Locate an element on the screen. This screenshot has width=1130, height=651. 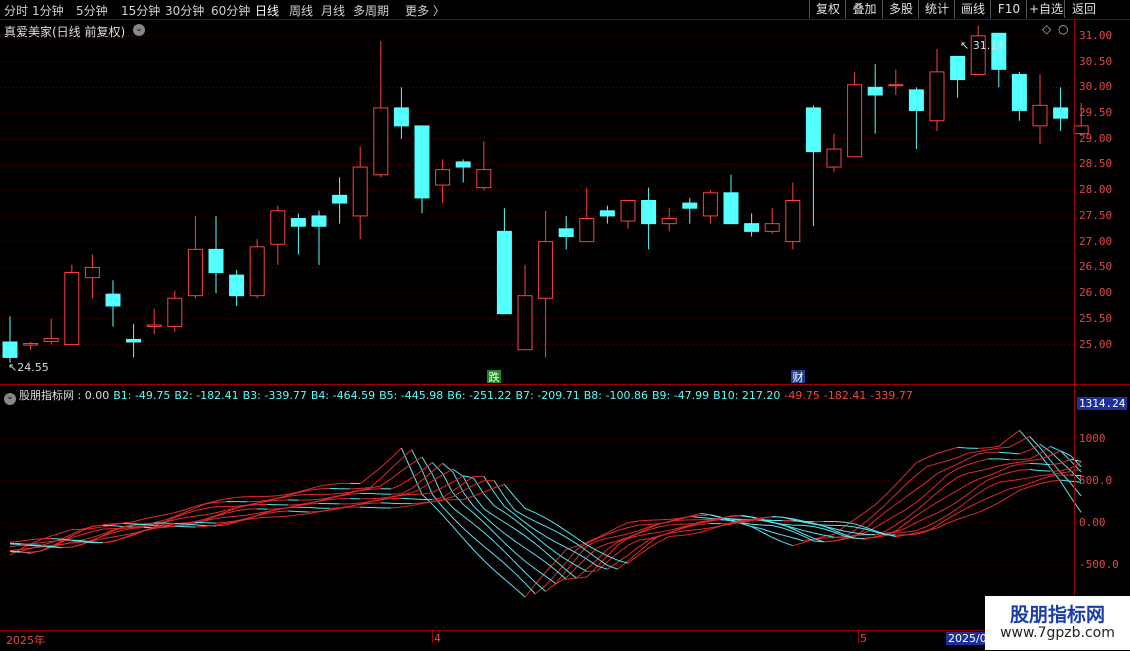
tag-fall: 跌 is located at coordinates (494, 377).